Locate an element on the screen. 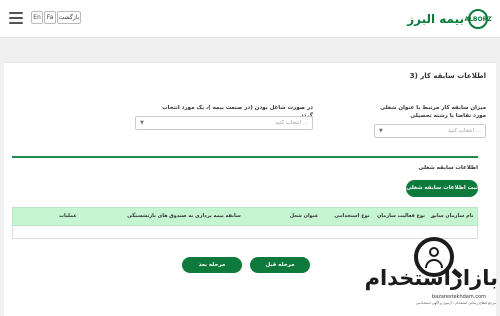 The width and height of the screenshot is (500, 316). experience-select: انتخاب کنید ... ▼ is located at coordinates (430, 131).